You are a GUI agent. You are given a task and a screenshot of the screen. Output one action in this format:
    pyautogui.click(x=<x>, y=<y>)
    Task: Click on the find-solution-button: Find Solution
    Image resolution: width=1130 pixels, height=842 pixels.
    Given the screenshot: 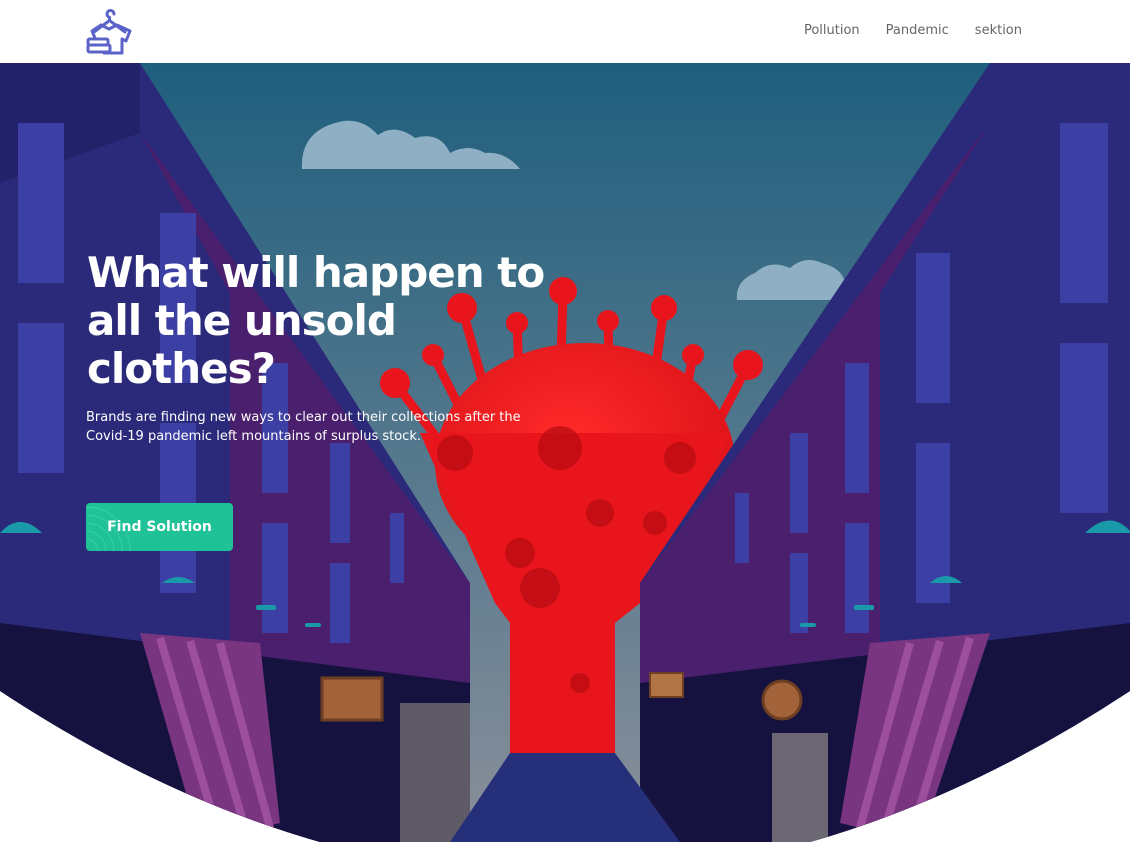 What is the action you would take?
    pyautogui.click(x=159, y=527)
    